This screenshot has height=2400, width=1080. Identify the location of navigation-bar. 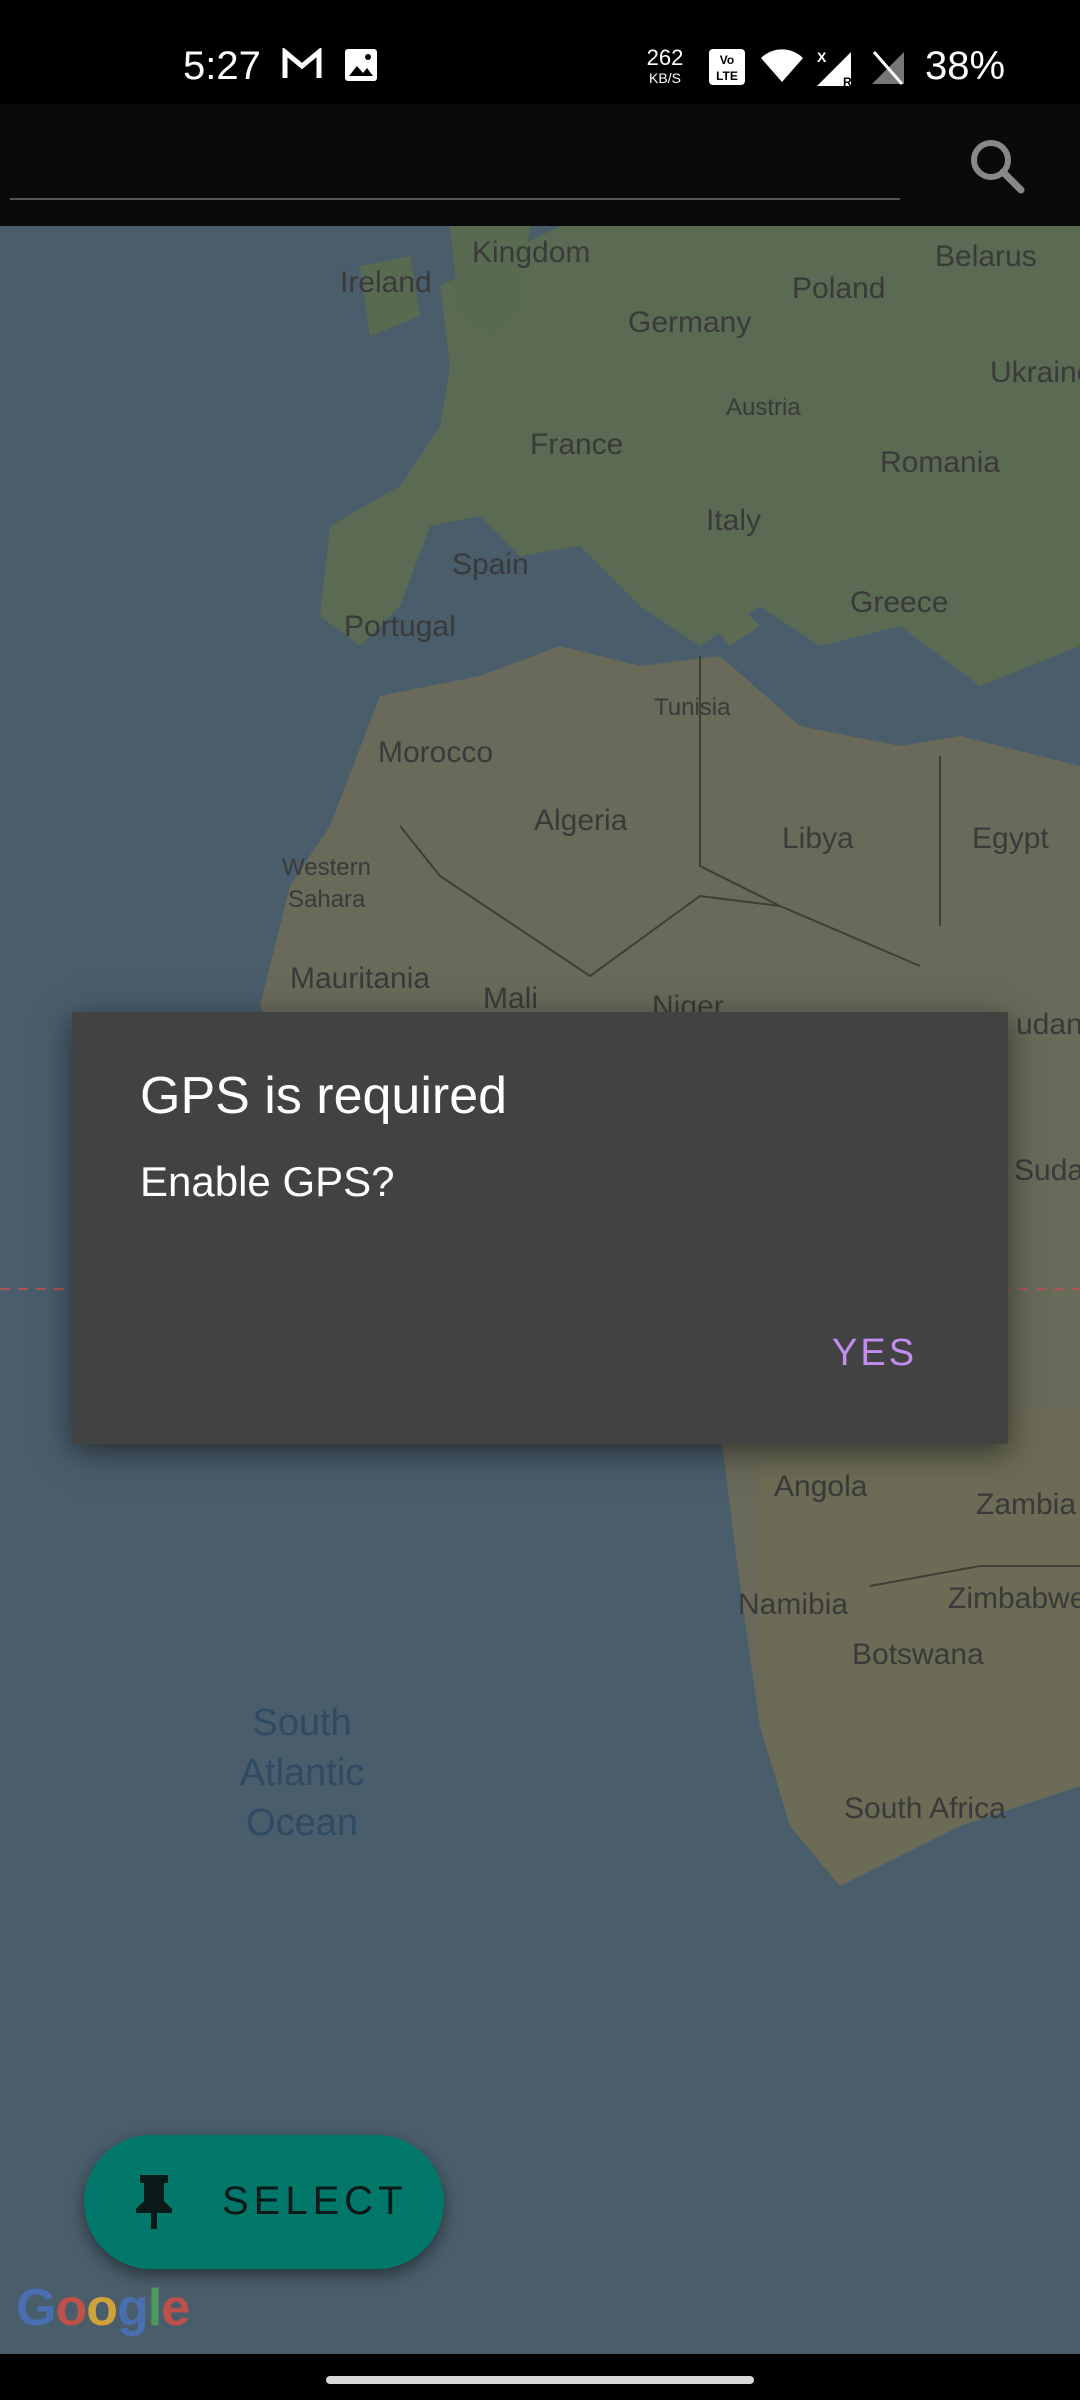
(540, 2377).